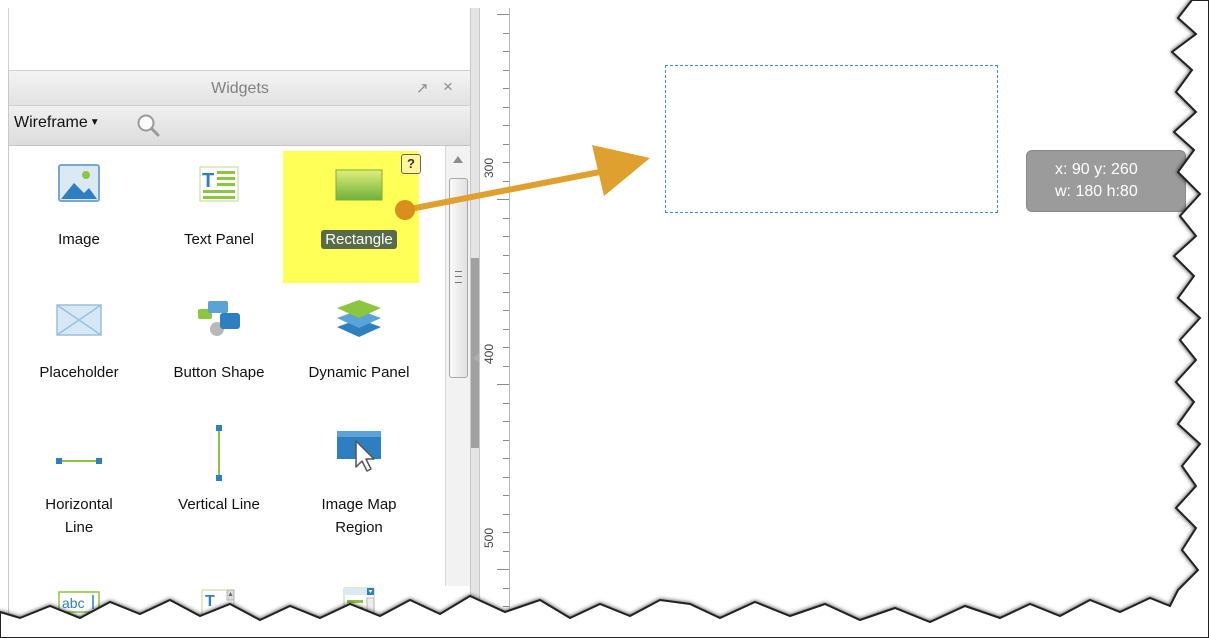  What do you see at coordinates (148, 125) in the screenshot?
I see `magnifier-icon` at bounding box center [148, 125].